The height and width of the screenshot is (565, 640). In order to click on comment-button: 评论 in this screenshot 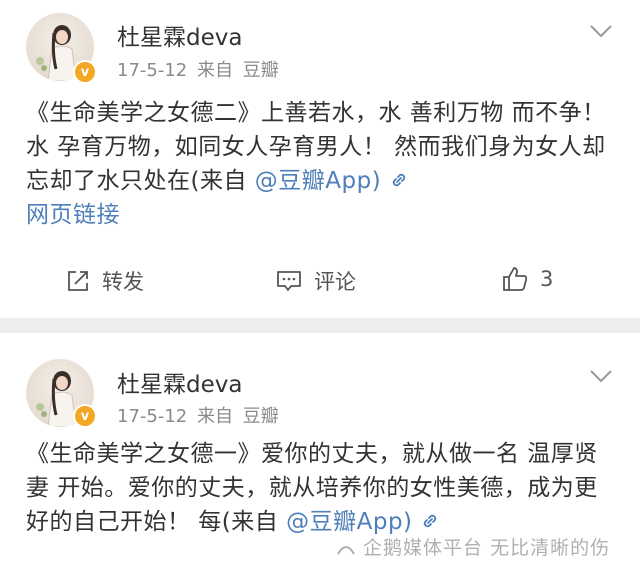, I will do `click(316, 281)`.